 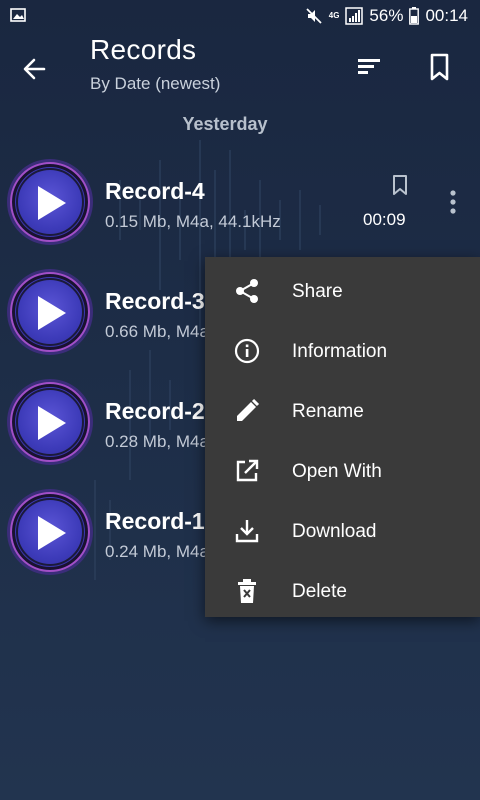 I want to click on record-name: Record-2, so click(x=155, y=411).